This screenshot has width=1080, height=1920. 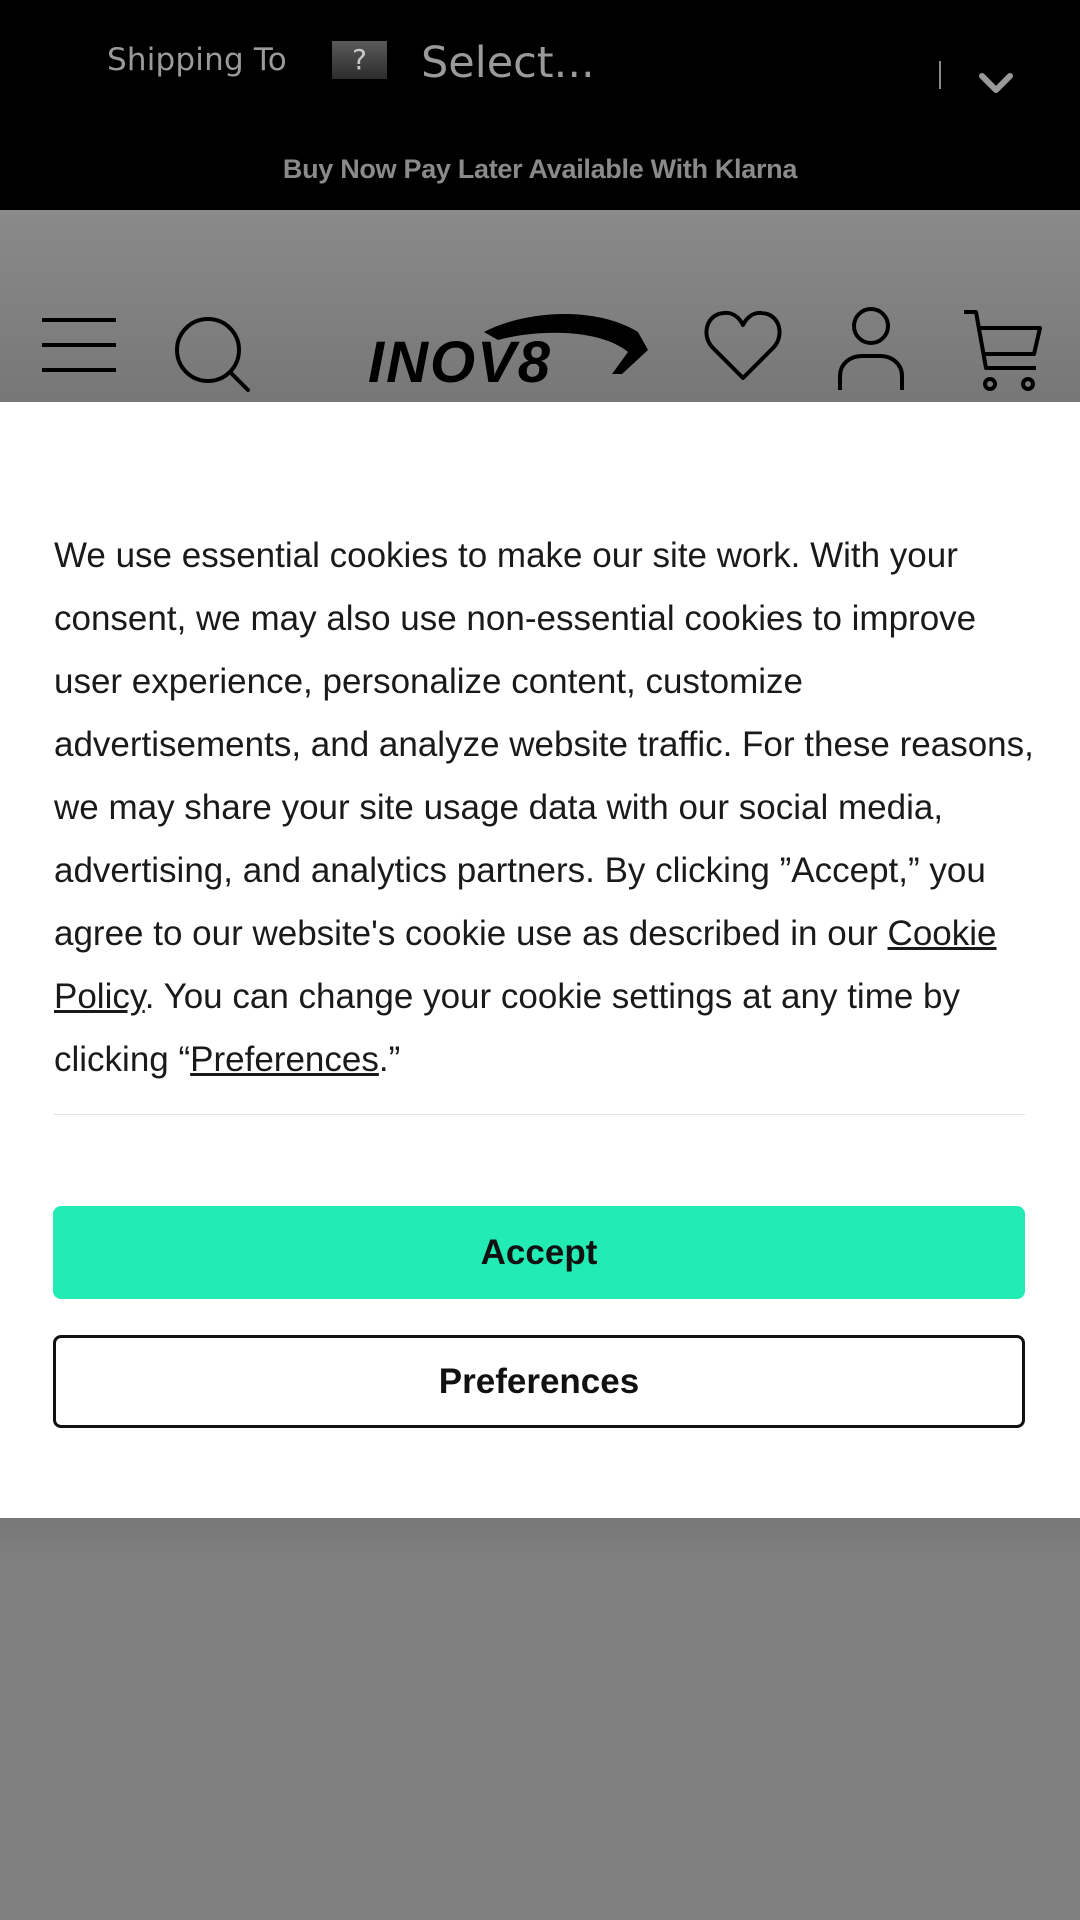 I want to click on preferences-link: Preferences, so click(x=284, y=1059).